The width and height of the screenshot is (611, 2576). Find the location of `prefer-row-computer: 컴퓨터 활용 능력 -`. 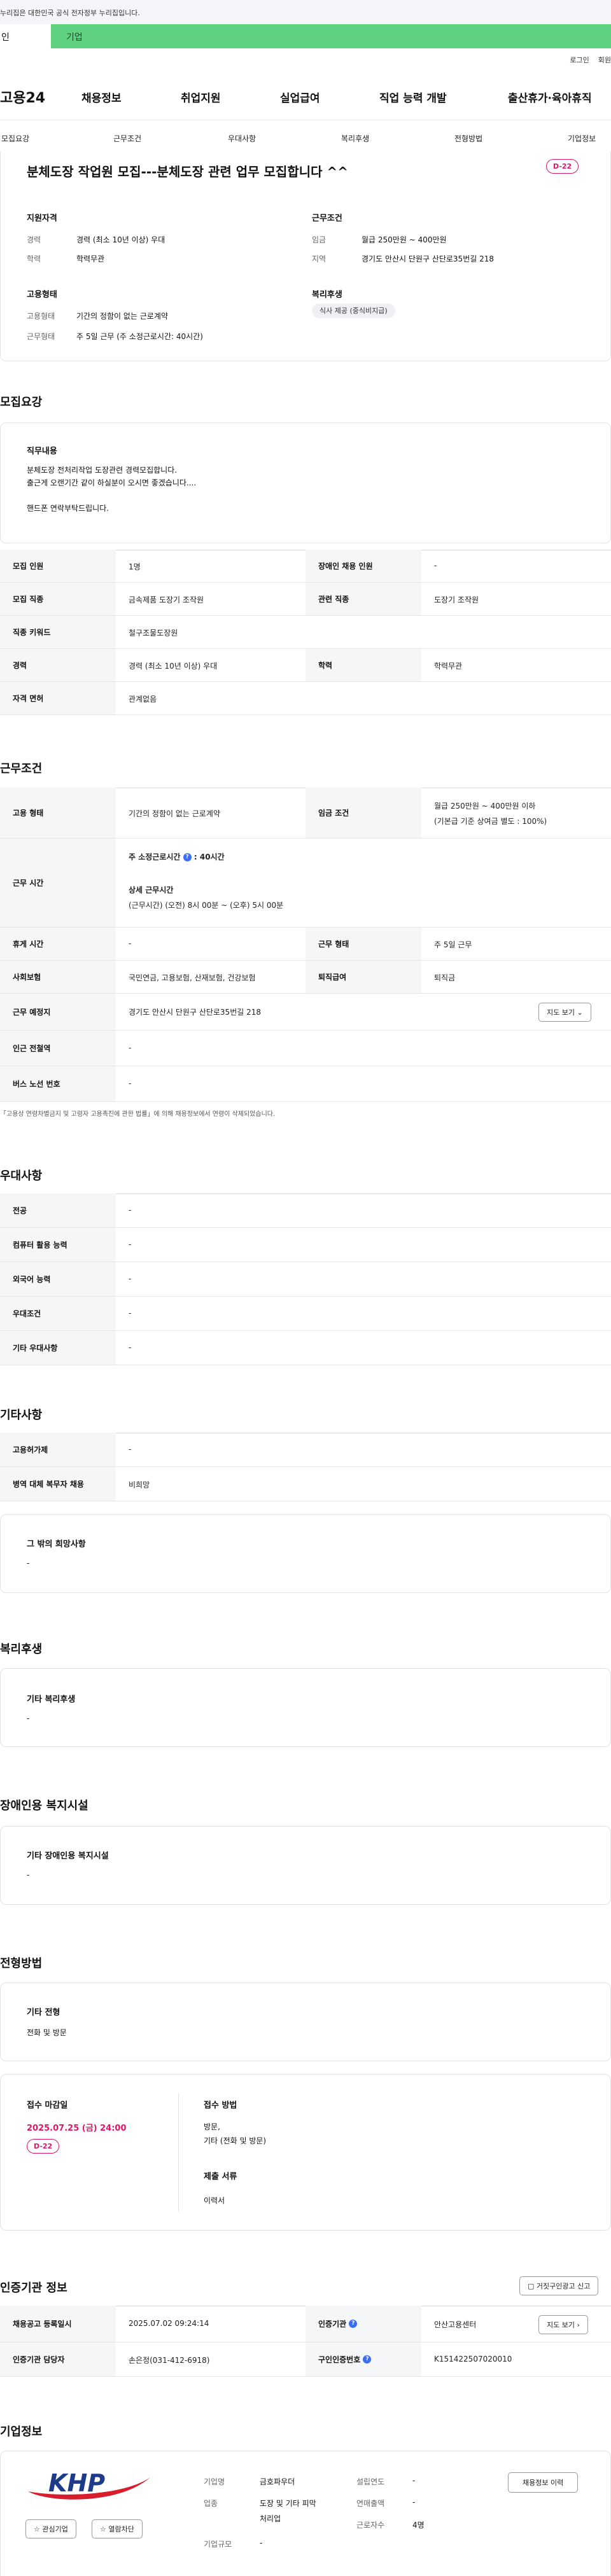

prefer-row-computer: 컴퓨터 활용 능력 - is located at coordinates (305, 1245).